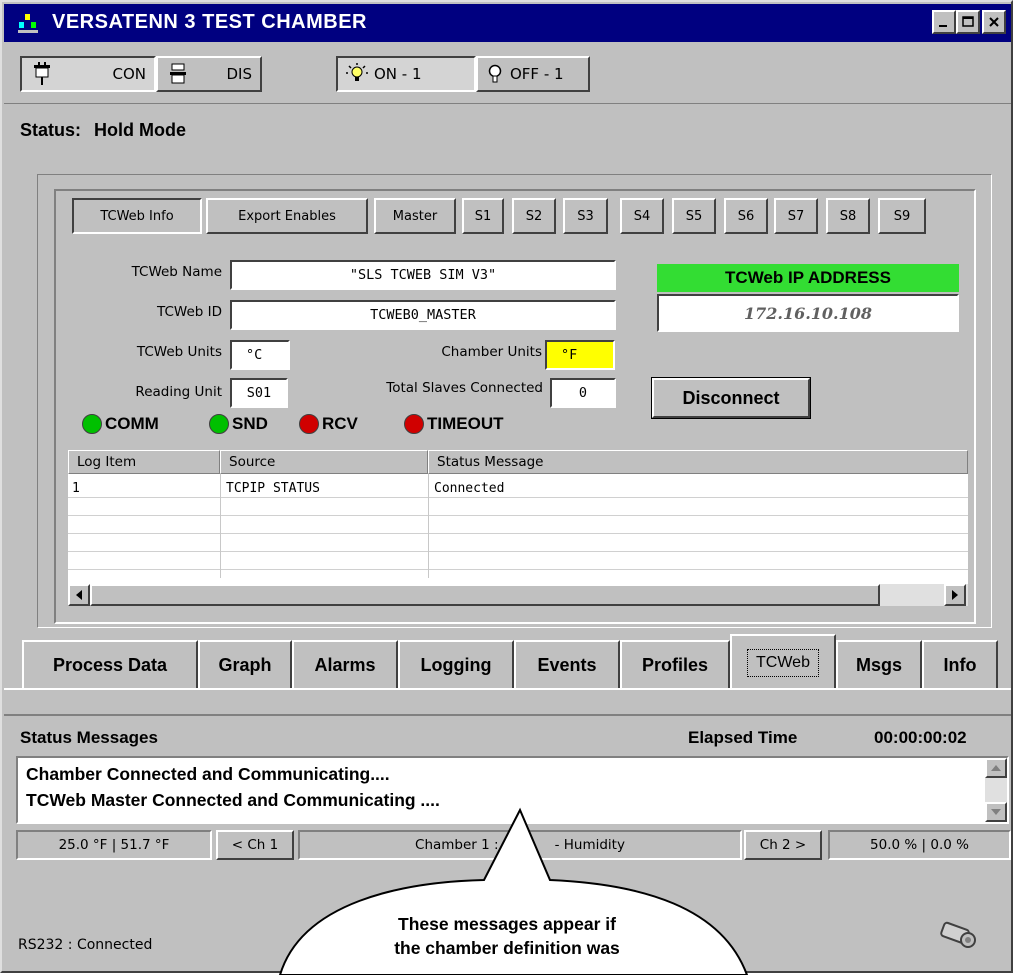 This screenshot has width=1013, height=975. I want to click on callout-line: These messages appear if, so click(507, 924).